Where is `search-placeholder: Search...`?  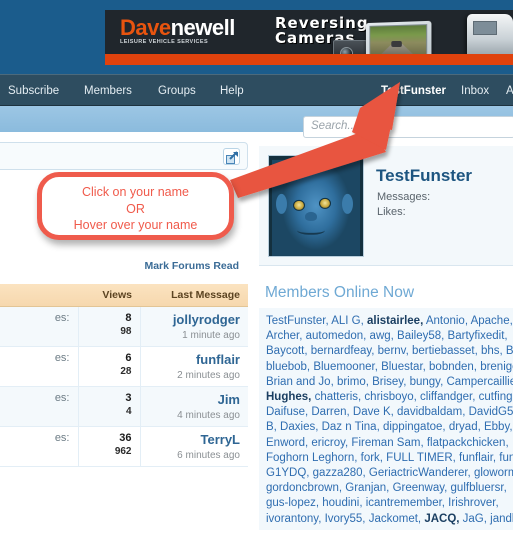
search-placeholder: Search... is located at coordinates (334, 126).